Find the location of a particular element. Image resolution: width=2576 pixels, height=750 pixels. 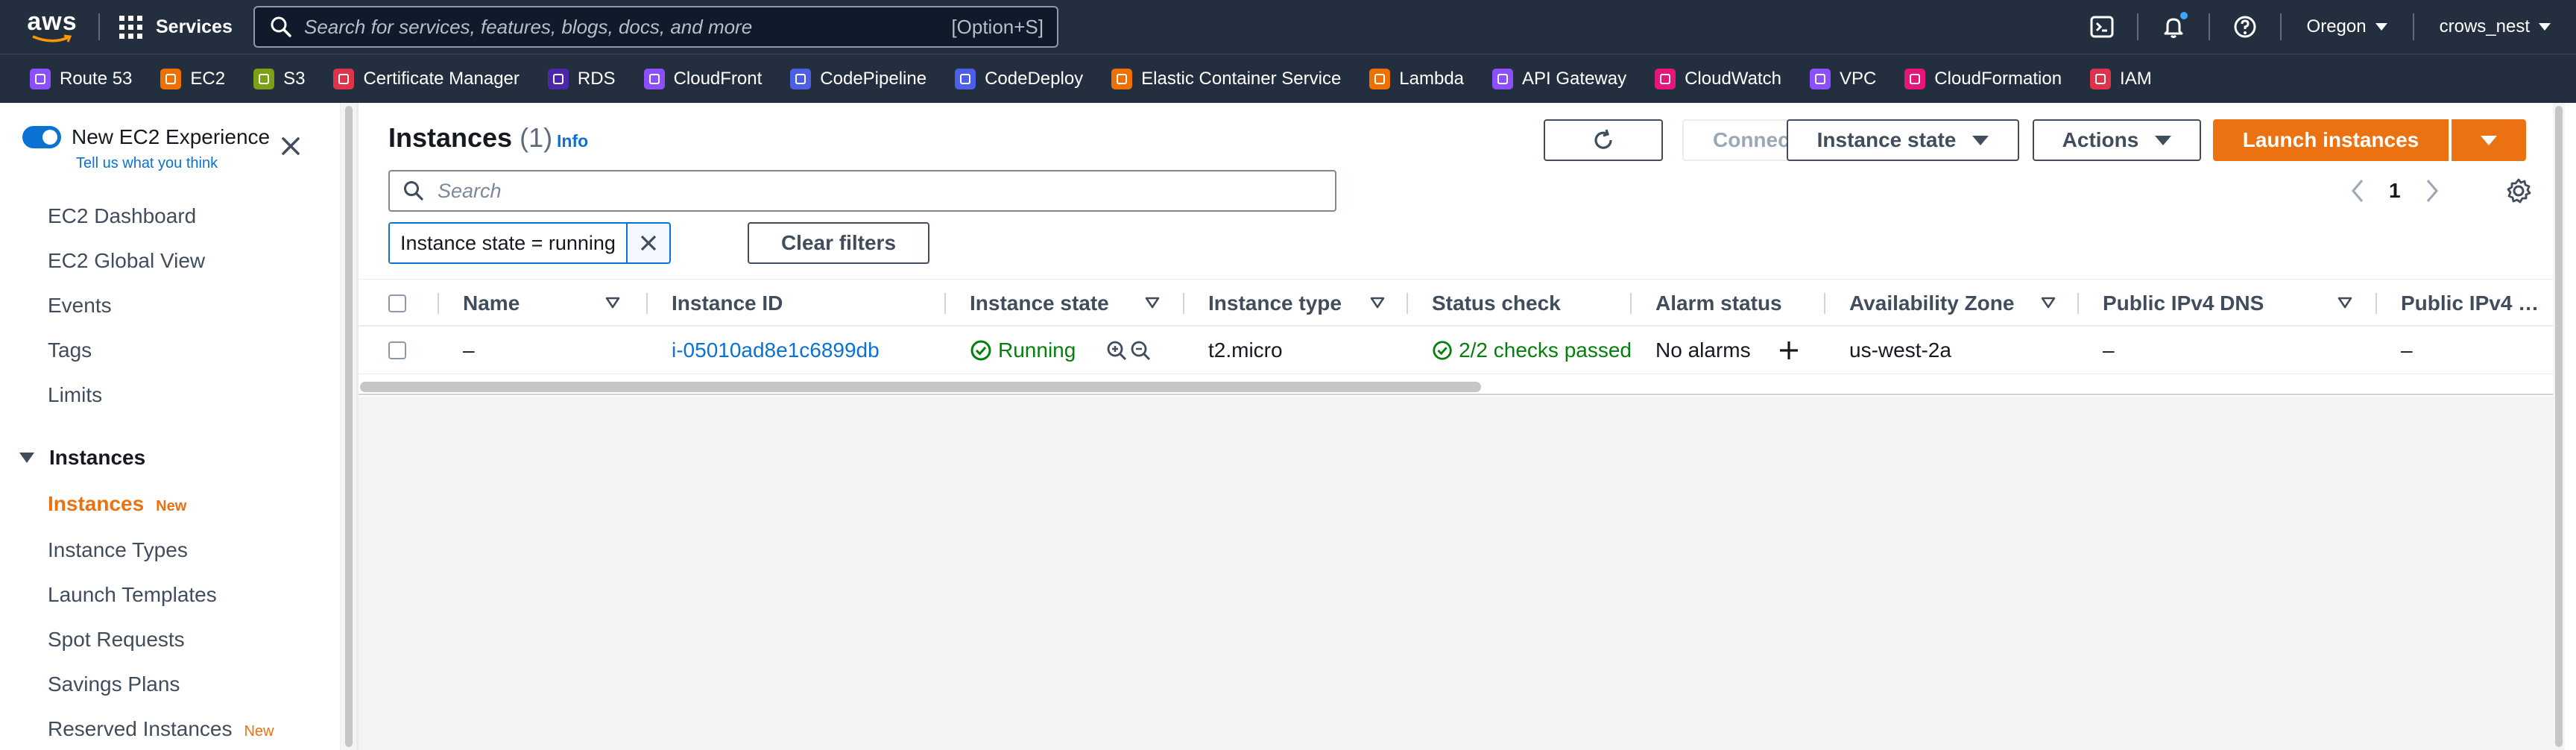

favorite-codedeploy: CodeDeploy is located at coordinates (1019, 78).